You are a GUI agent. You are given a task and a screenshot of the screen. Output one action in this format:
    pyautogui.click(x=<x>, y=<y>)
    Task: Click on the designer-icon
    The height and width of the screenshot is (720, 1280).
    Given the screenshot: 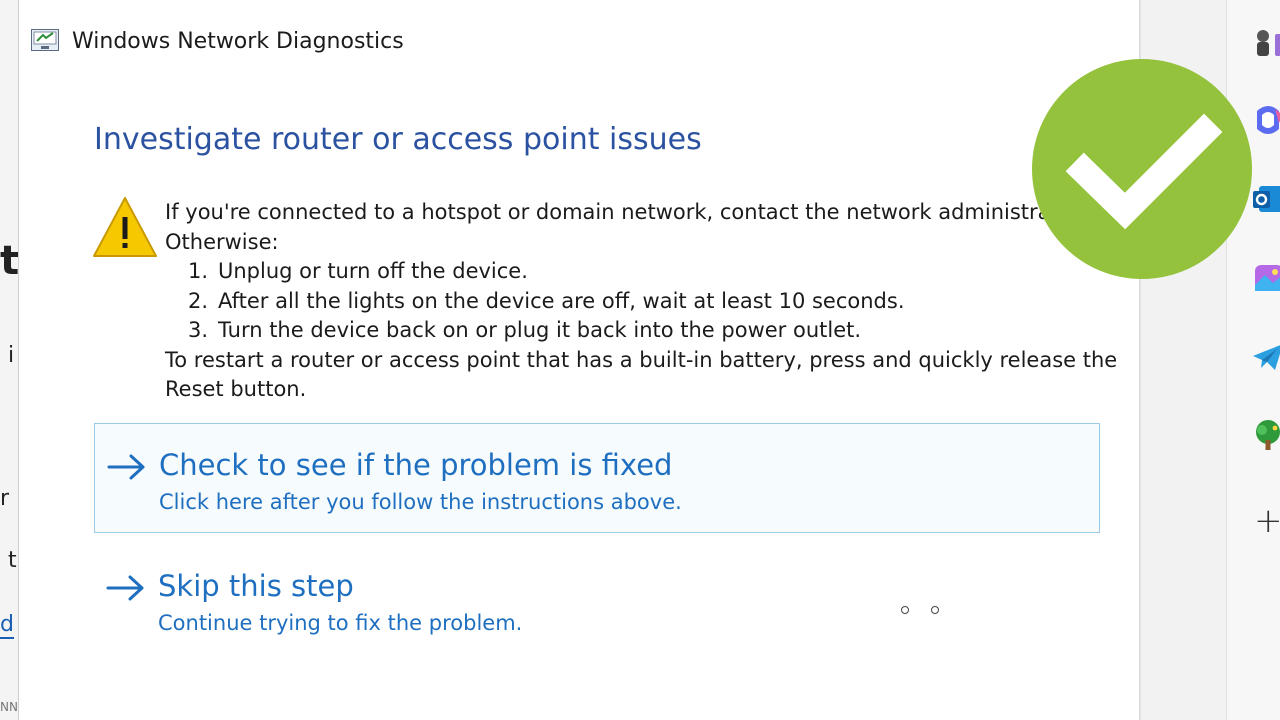 What is the action you would take?
    pyautogui.click(x=1265, y=278)
    